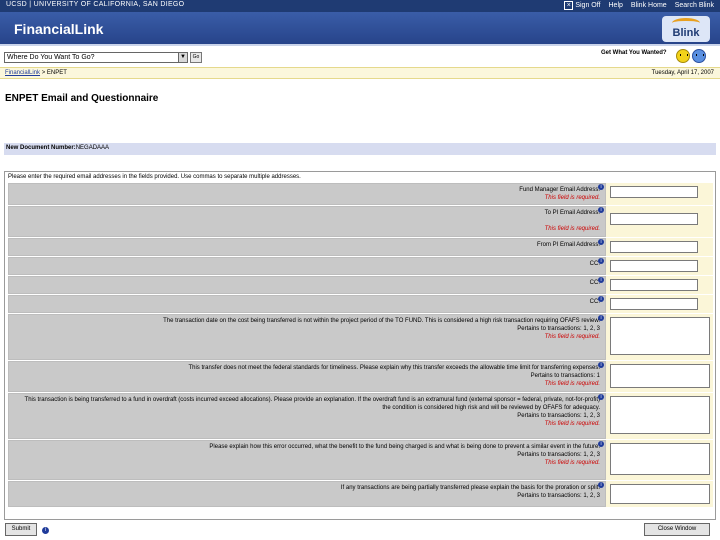 Image resolution: width=720 pixels, height=540 pixels. I want to click on blink-logo: Blink, so click(686, 29).